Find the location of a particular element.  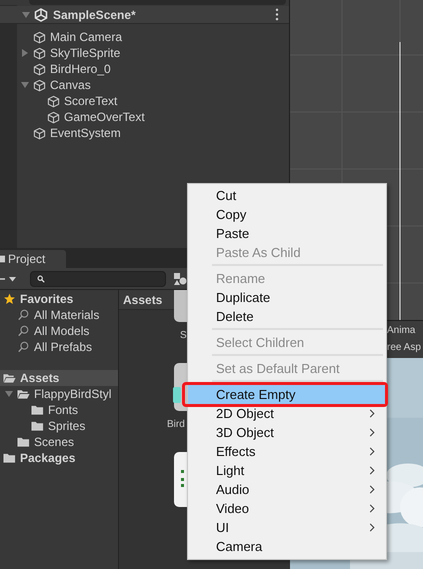

toolbar-label: ree Asp is located at coordinates (404, 348).